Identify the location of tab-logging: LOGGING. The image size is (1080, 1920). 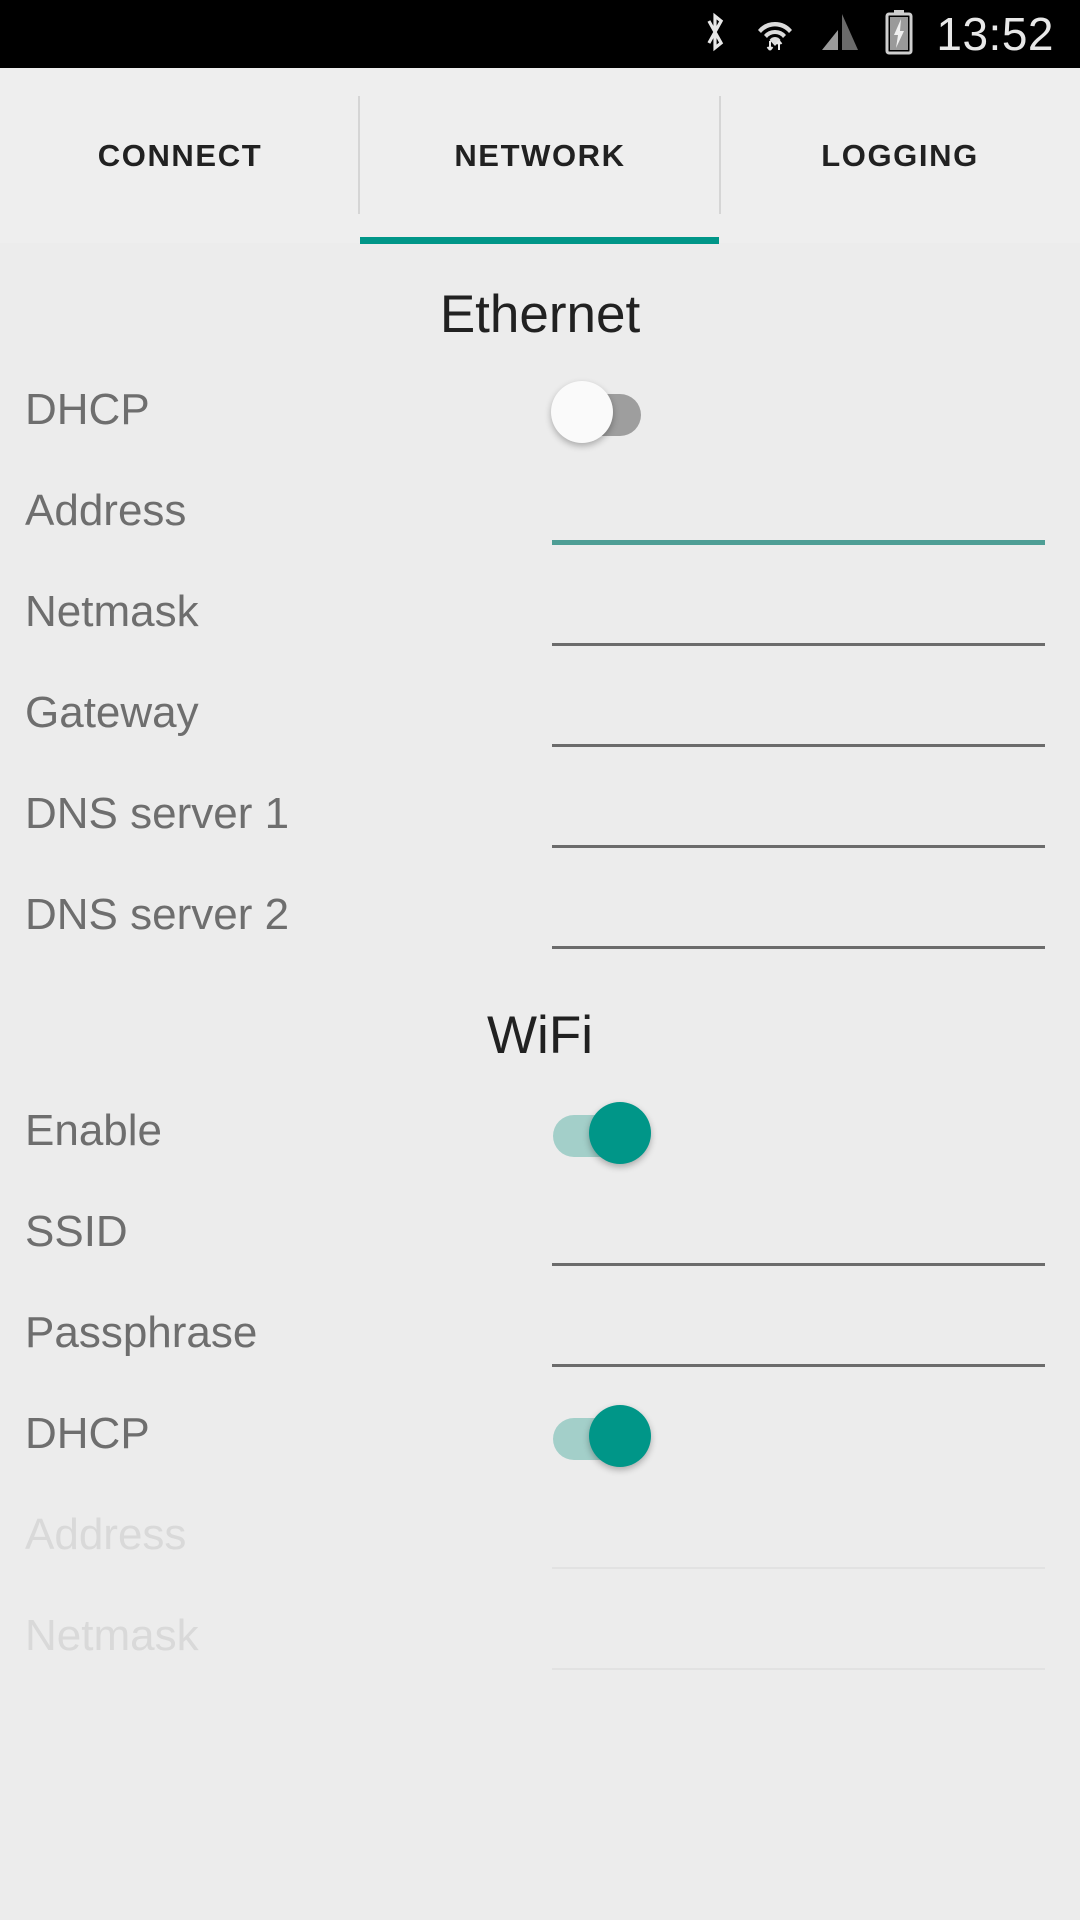
(900, 155).